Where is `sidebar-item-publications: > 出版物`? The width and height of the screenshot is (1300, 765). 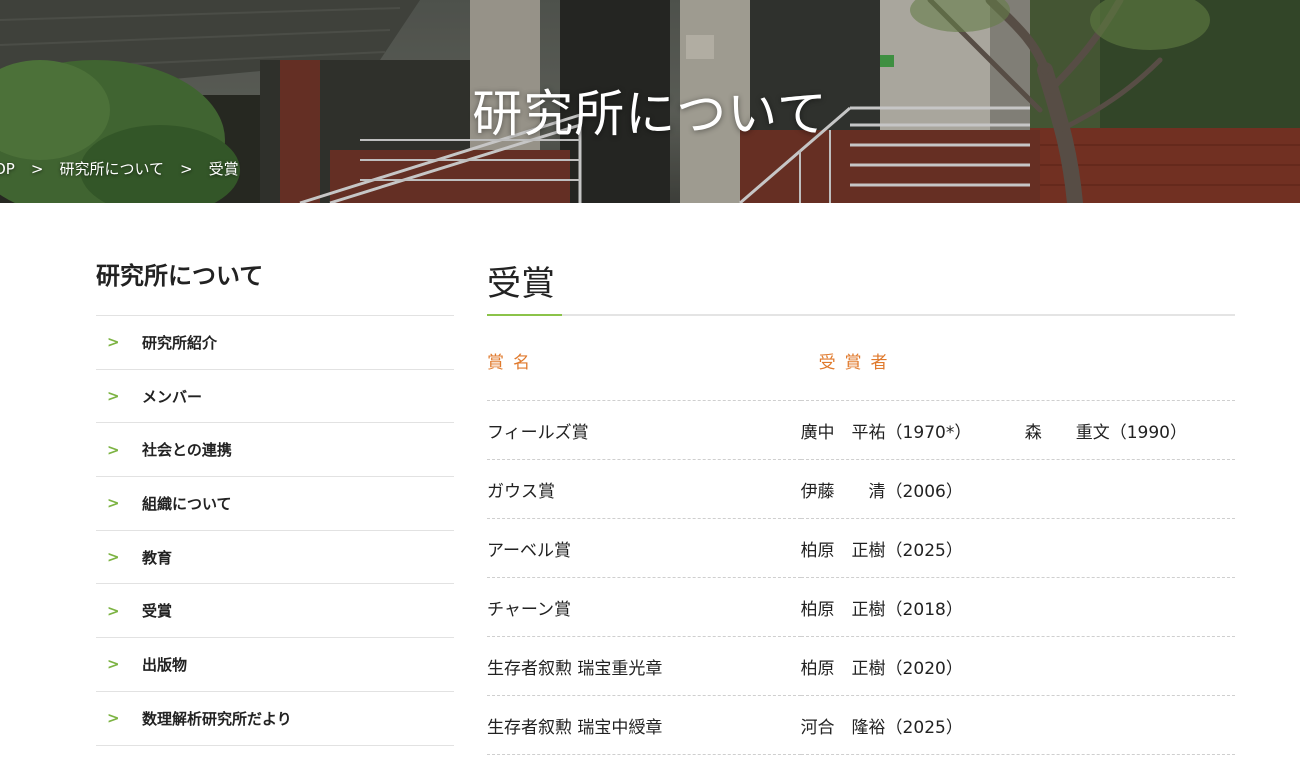 sidebar-item-publications: > 出版物 is located at coordinates (275, 665).